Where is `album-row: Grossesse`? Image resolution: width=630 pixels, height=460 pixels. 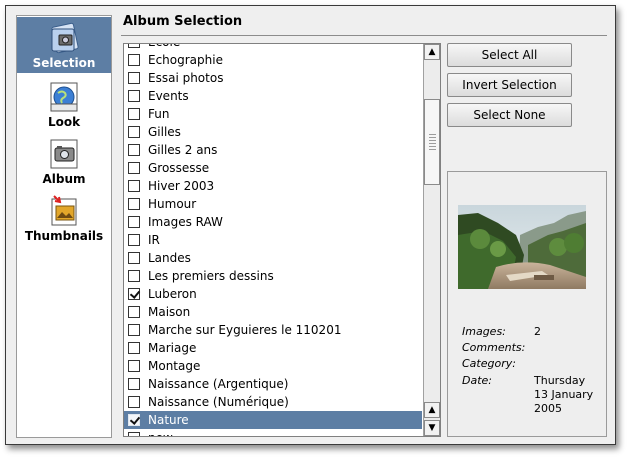 album-row: Grossesse is located at coordinates (273, 168).